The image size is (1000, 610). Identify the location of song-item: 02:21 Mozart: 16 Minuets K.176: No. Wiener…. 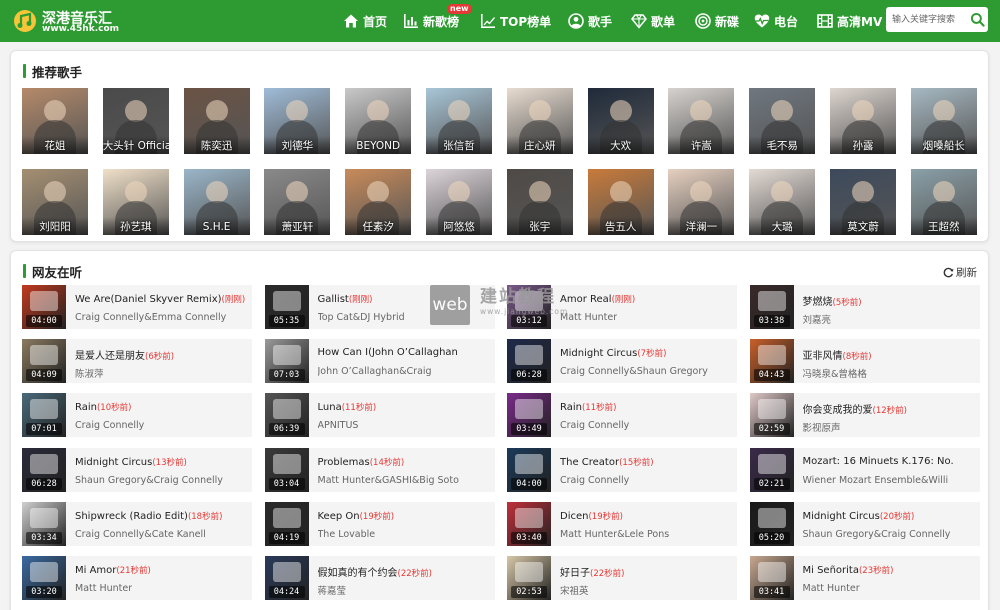
(864, 469).